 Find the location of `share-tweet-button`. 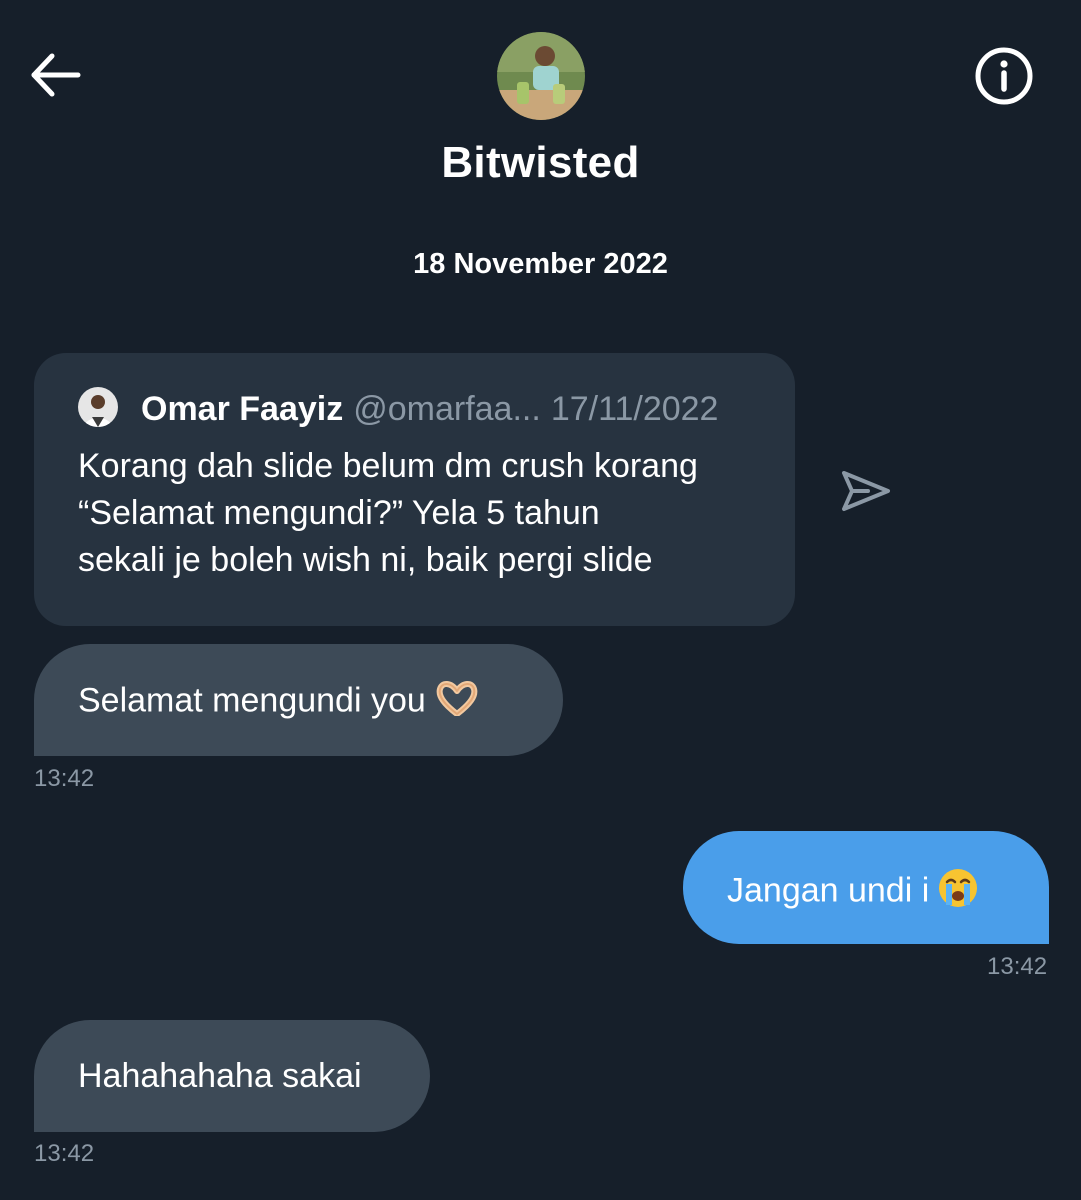

share-tweet-button is located at coordinates (866, 491).